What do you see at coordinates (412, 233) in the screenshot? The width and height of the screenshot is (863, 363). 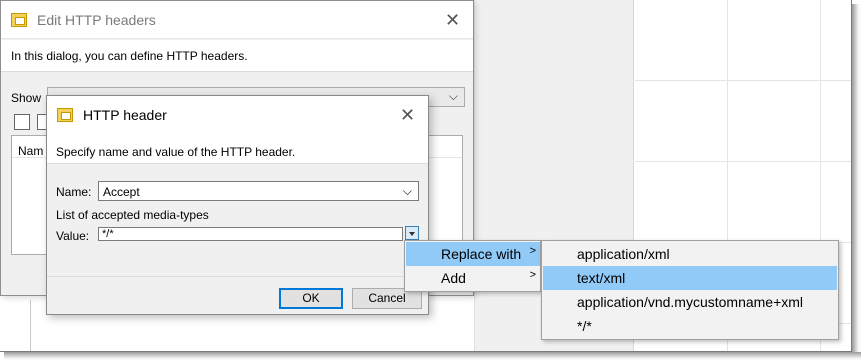 I see `value-dropdown-button` at bounding box center [412, 233].